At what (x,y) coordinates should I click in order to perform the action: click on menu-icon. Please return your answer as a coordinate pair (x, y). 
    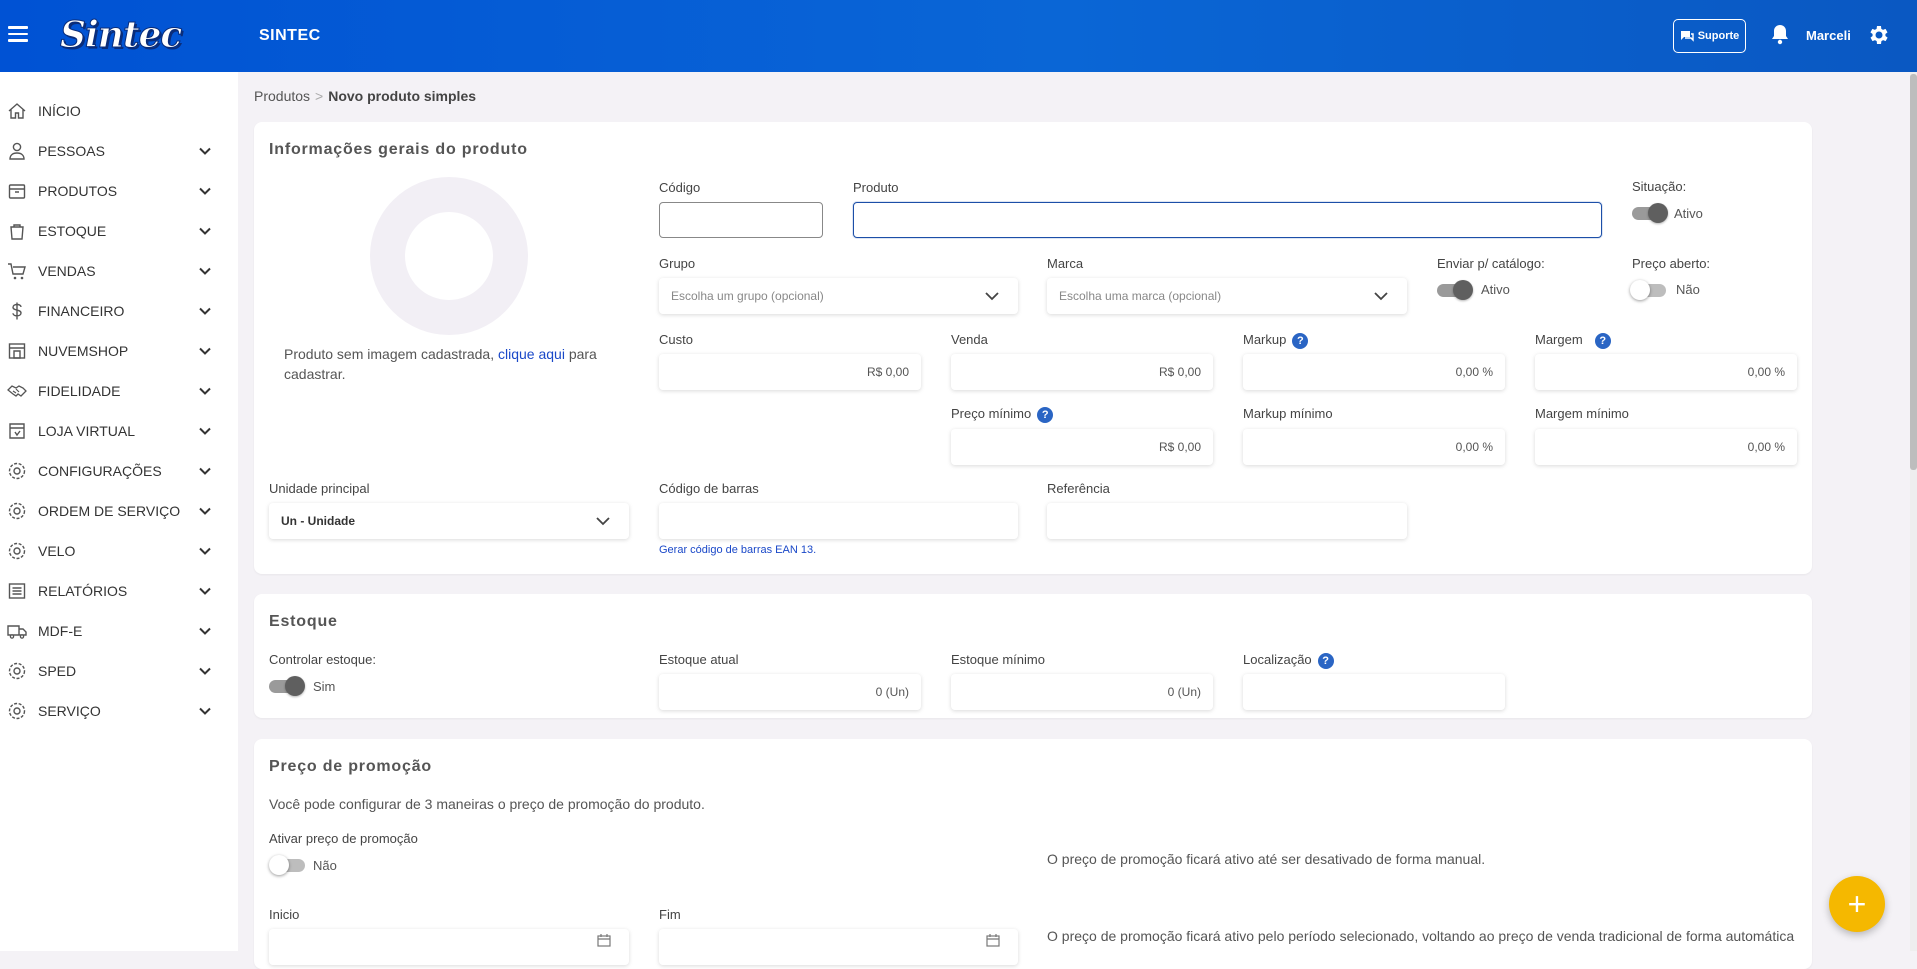
    Looking at the image, I should click on (18, 34).